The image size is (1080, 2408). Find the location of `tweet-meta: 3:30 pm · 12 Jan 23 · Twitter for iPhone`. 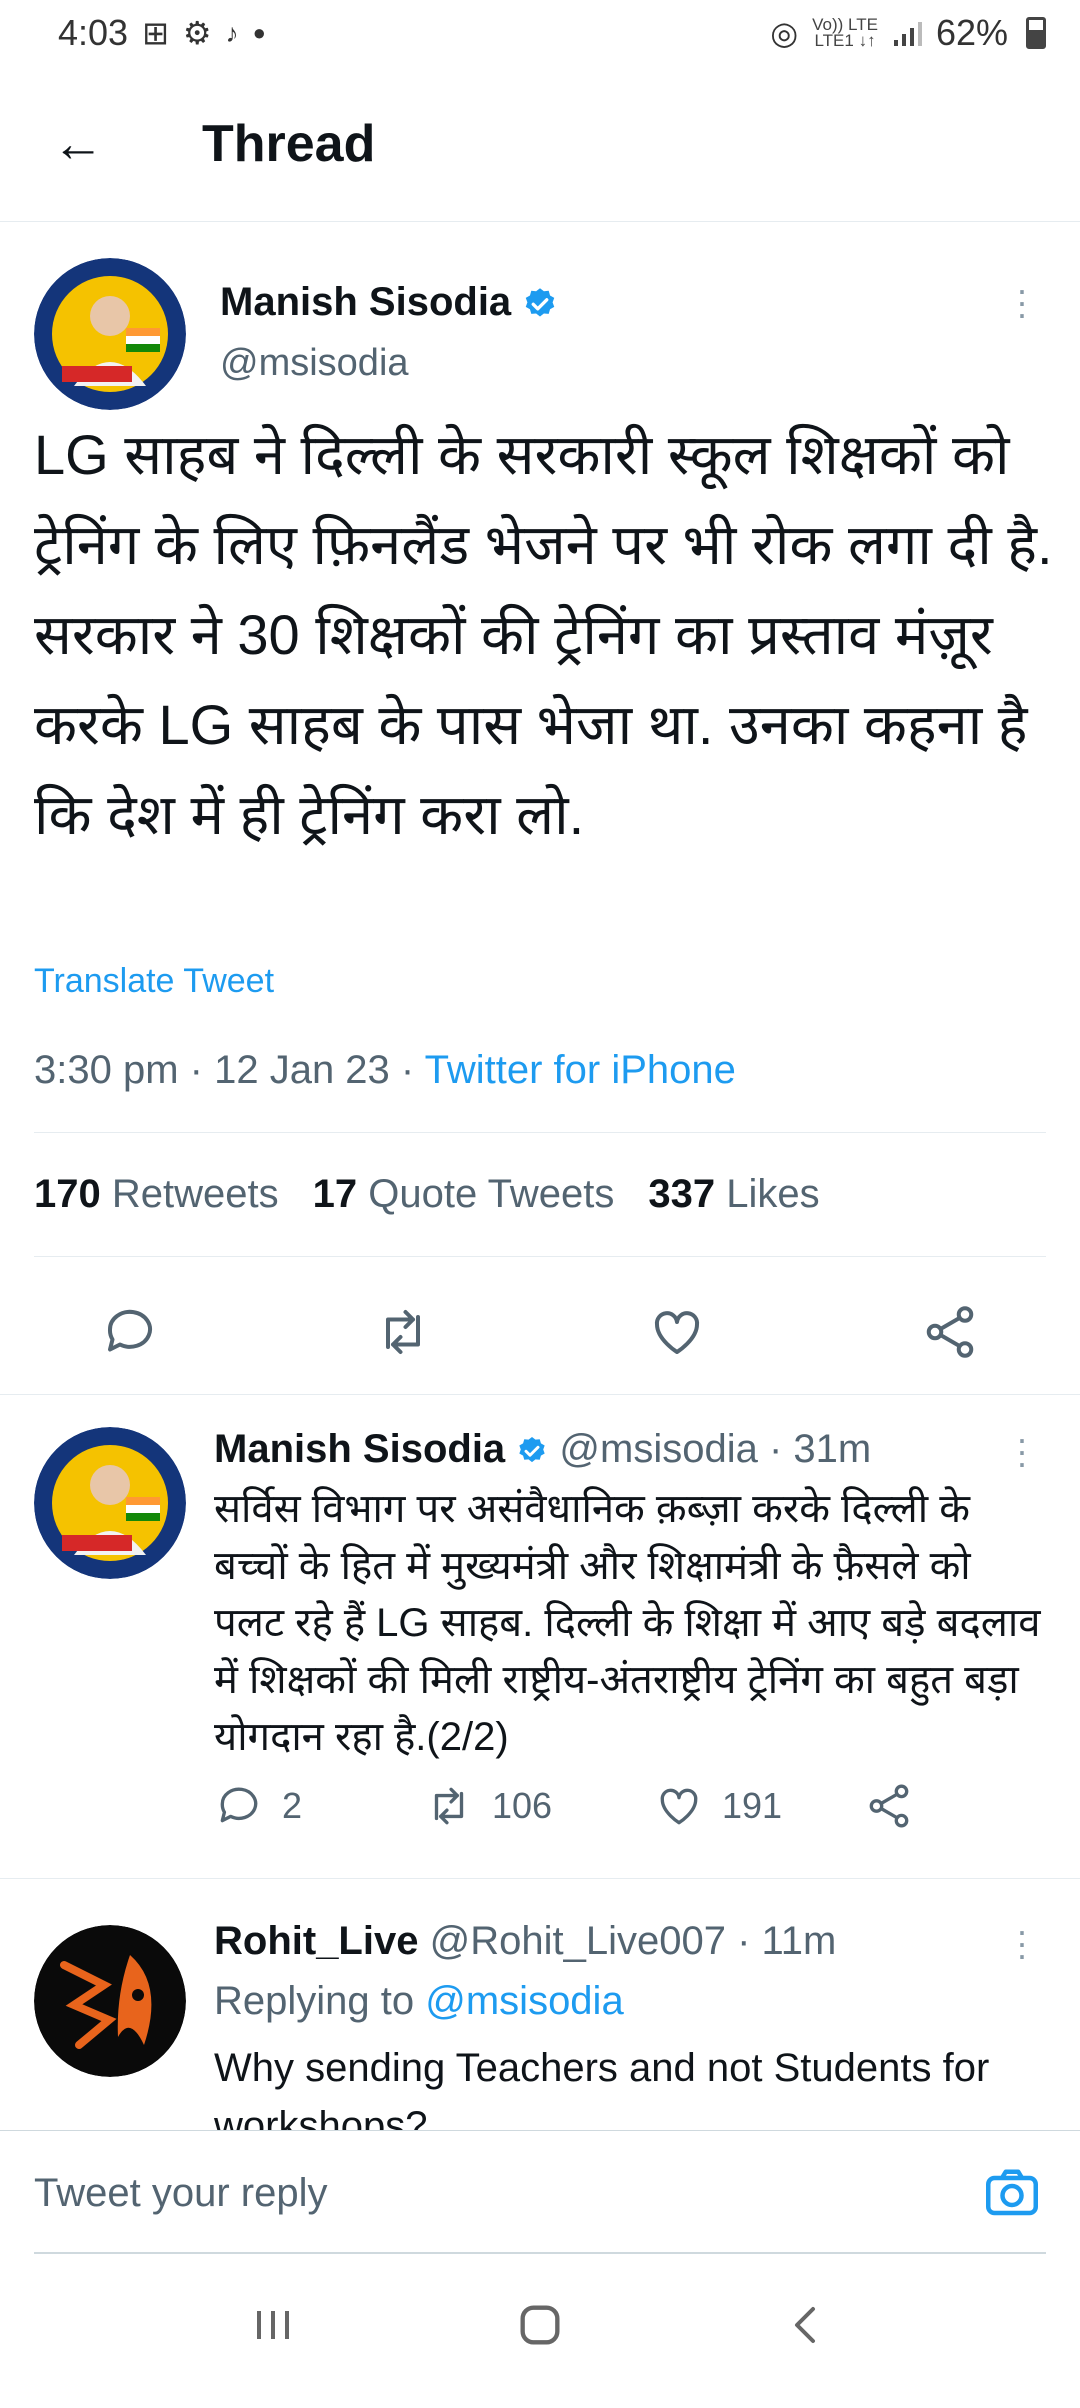

tweet-meta: 3:30 pm · 12 Jan 23 · Twitter for iPhone is located at coordinates (385, 1070).